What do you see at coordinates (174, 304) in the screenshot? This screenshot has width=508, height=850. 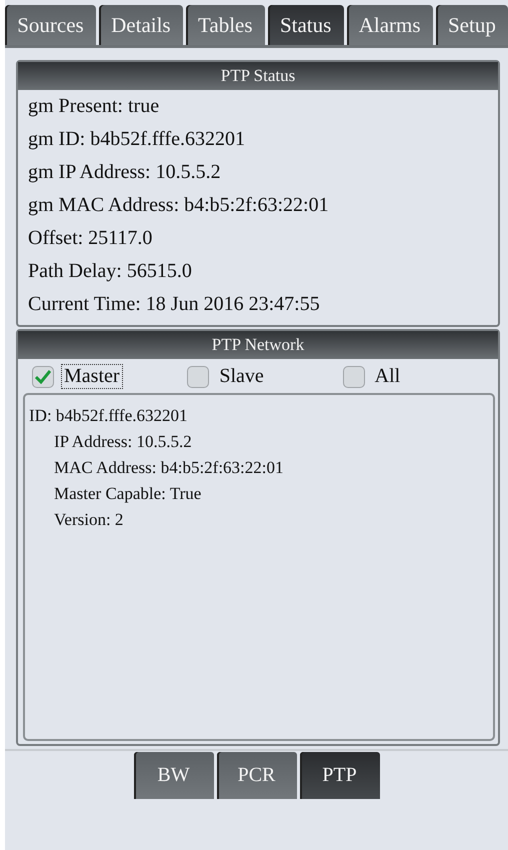 I see `status-line: Current Time: 18 Jun 2016 23:47:55` at bounding box center [174, 304].